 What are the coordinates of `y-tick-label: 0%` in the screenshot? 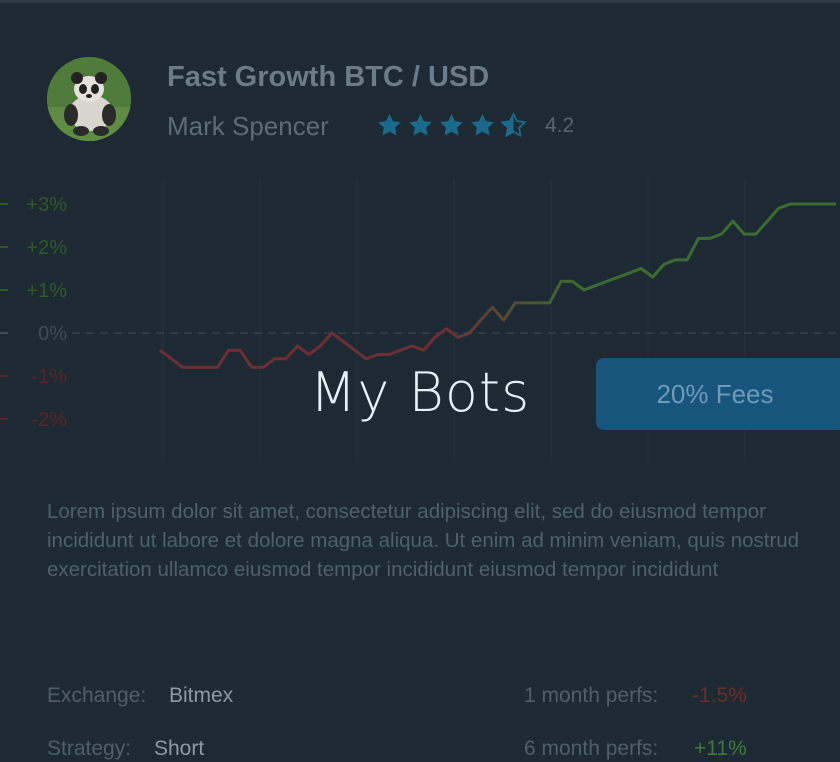 It's located at (52, 334).